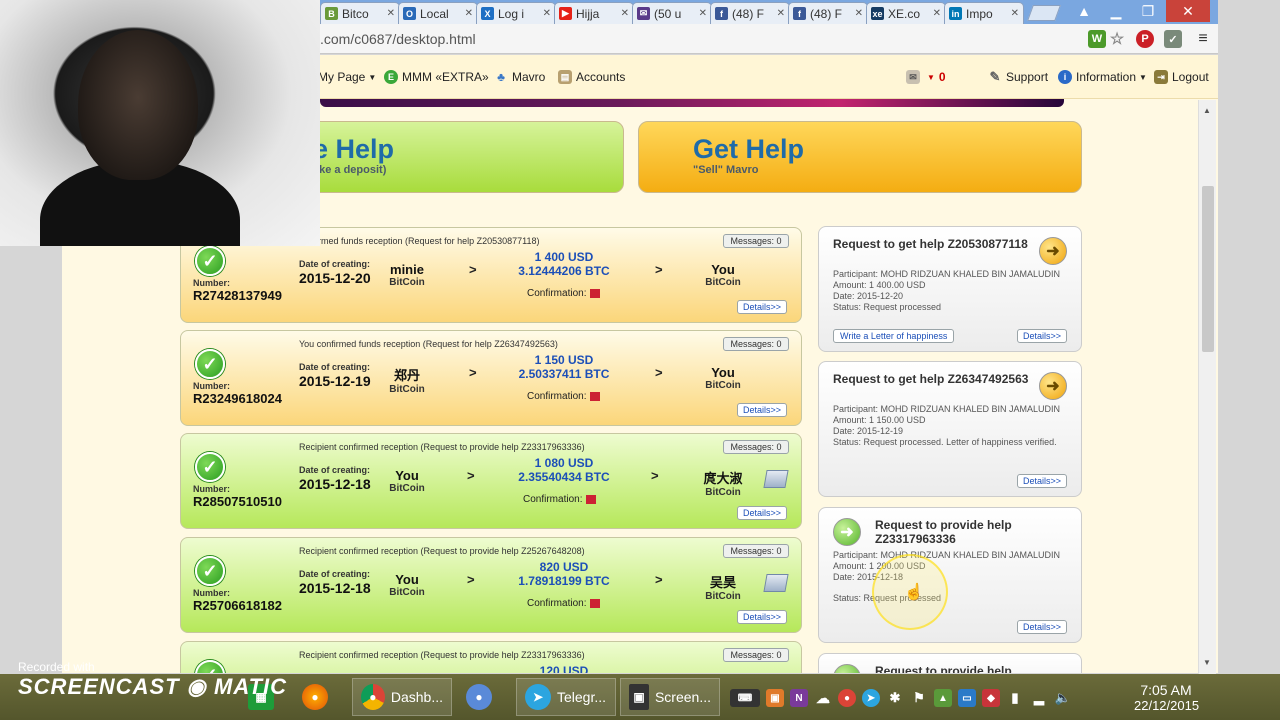  What do you see at coordinates (557, 603) in the screenshot?
I see `confirmation-label: Confirmation:` at bounding box center [557, 603].